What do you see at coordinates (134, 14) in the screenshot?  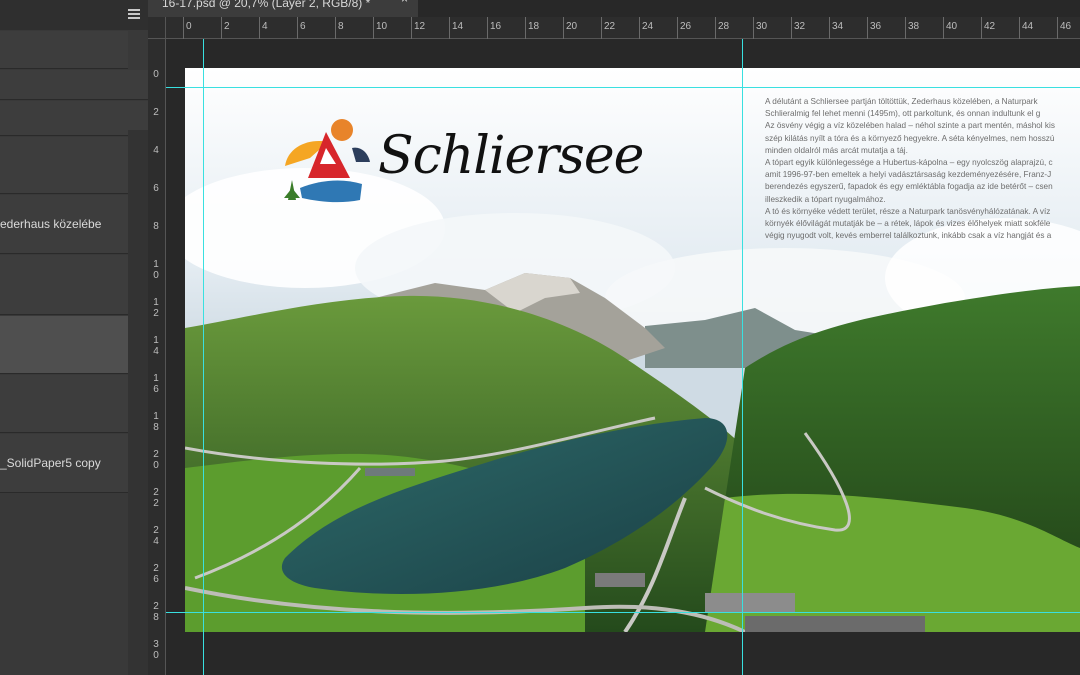 I see `panel-menu-icon` at bounding box center [134, 14].